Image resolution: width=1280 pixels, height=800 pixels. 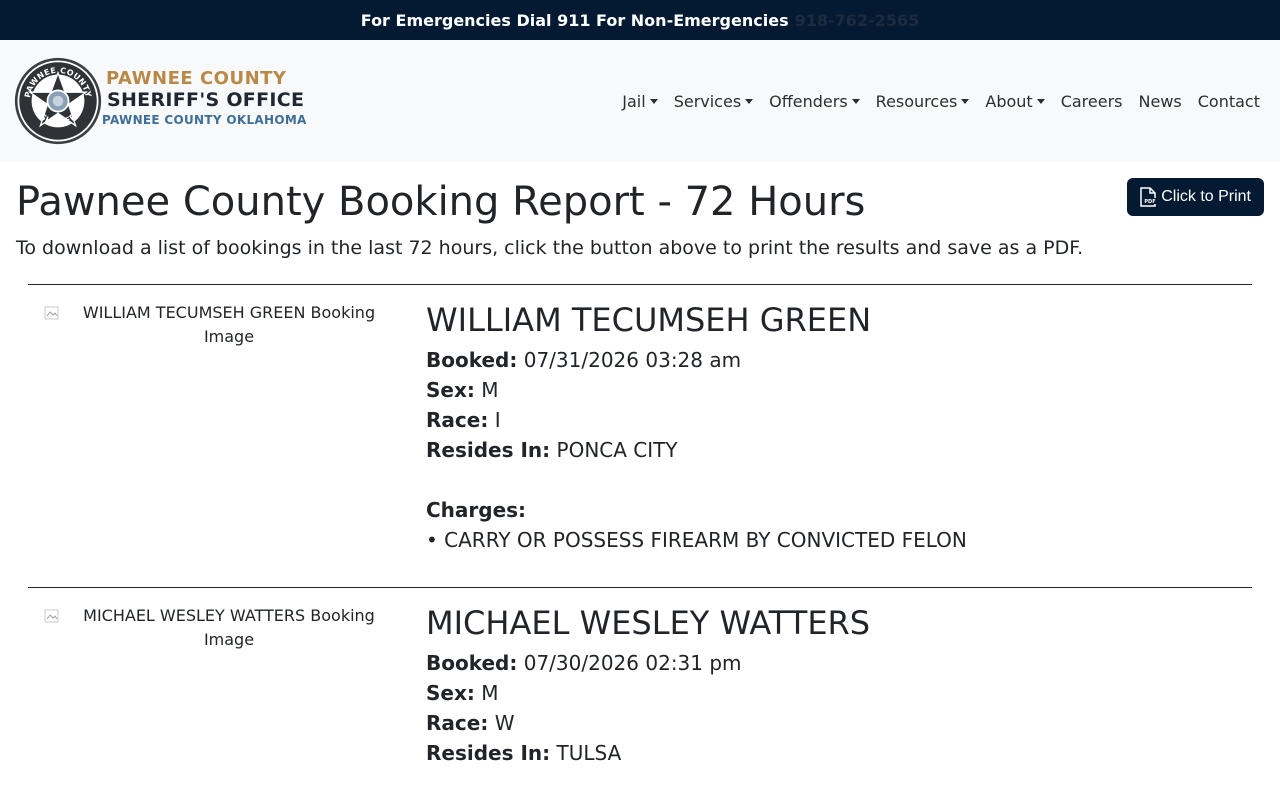 I want to click on resides-field: Resides In: PONCA CITY, so click(x=552, y=450).